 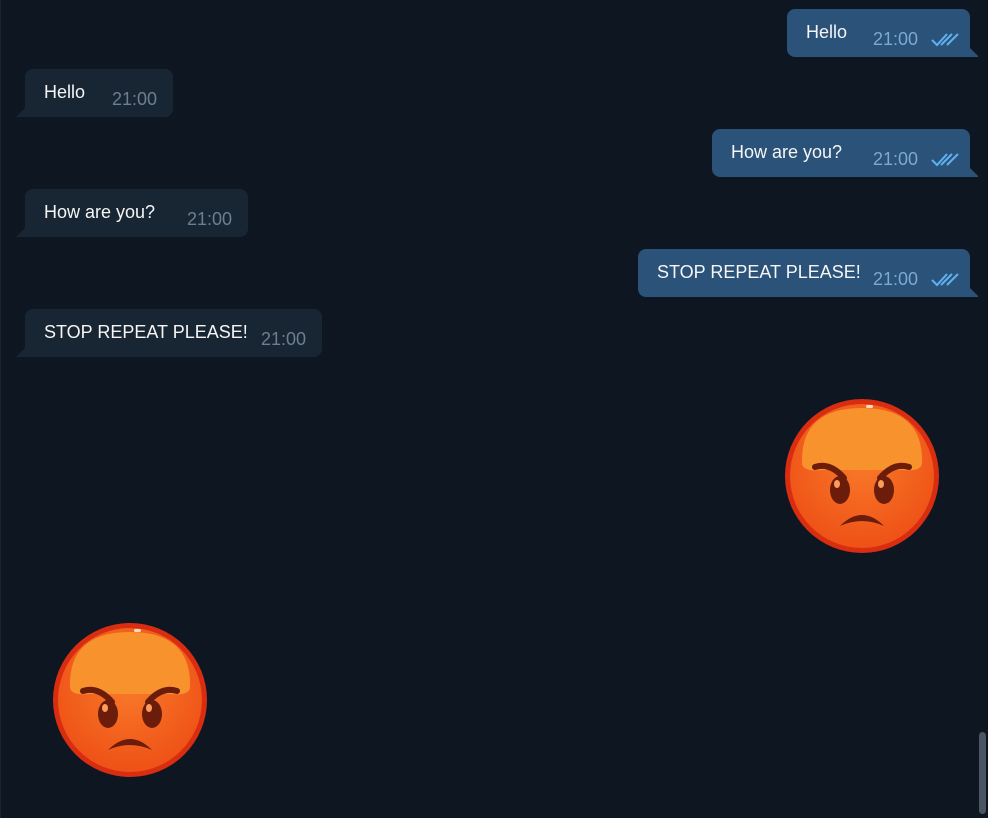 I want to click on outgoing-message: Hello 21:00, so click(x=883, y=33).